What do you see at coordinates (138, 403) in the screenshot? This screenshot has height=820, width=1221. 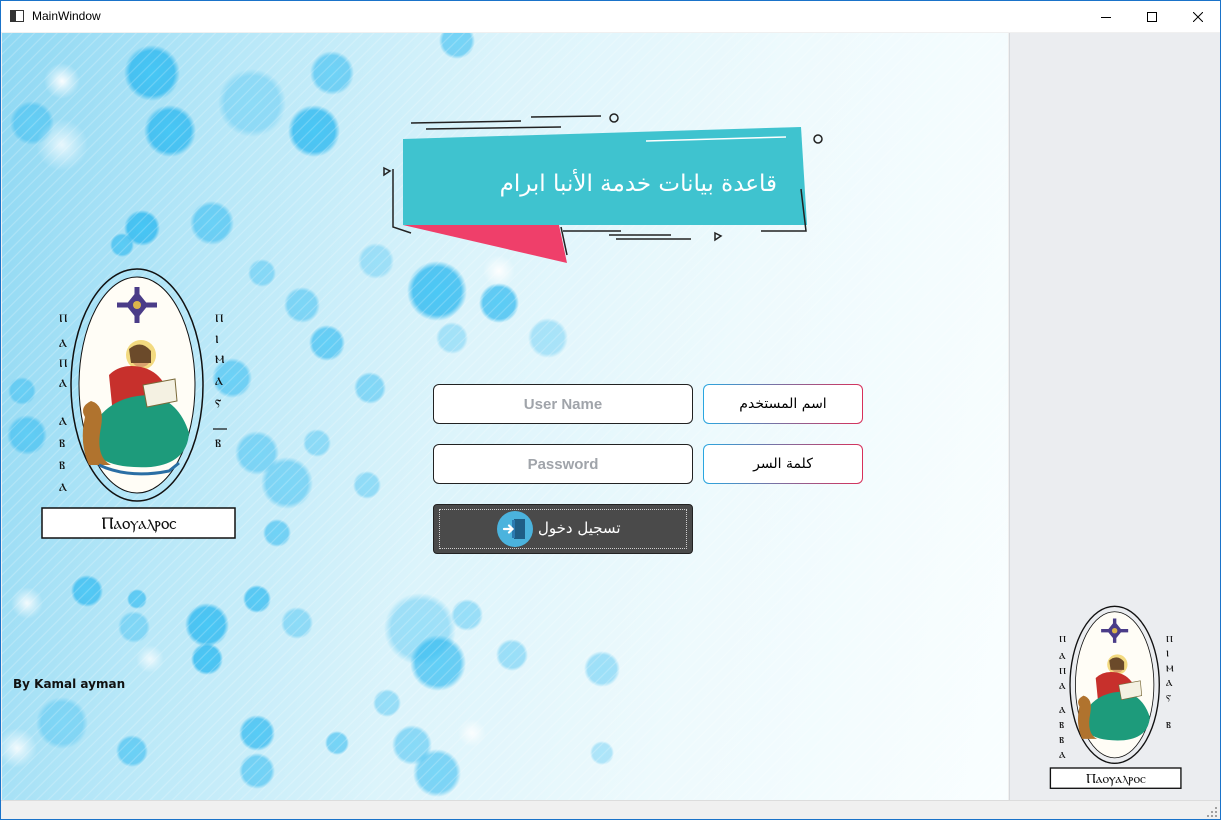 I see `saint-mark-logo: Ⲡⲁⲟⲩⲁⲗⲣⲟⲥ ⲡ ⲁ ⲡ ⲁ ⲁ ⲃ ⲃ ⲁ ⲡ ⲓ ⲙ ⲁ ⲋ ⲃ` at bounding box center [138, 403].